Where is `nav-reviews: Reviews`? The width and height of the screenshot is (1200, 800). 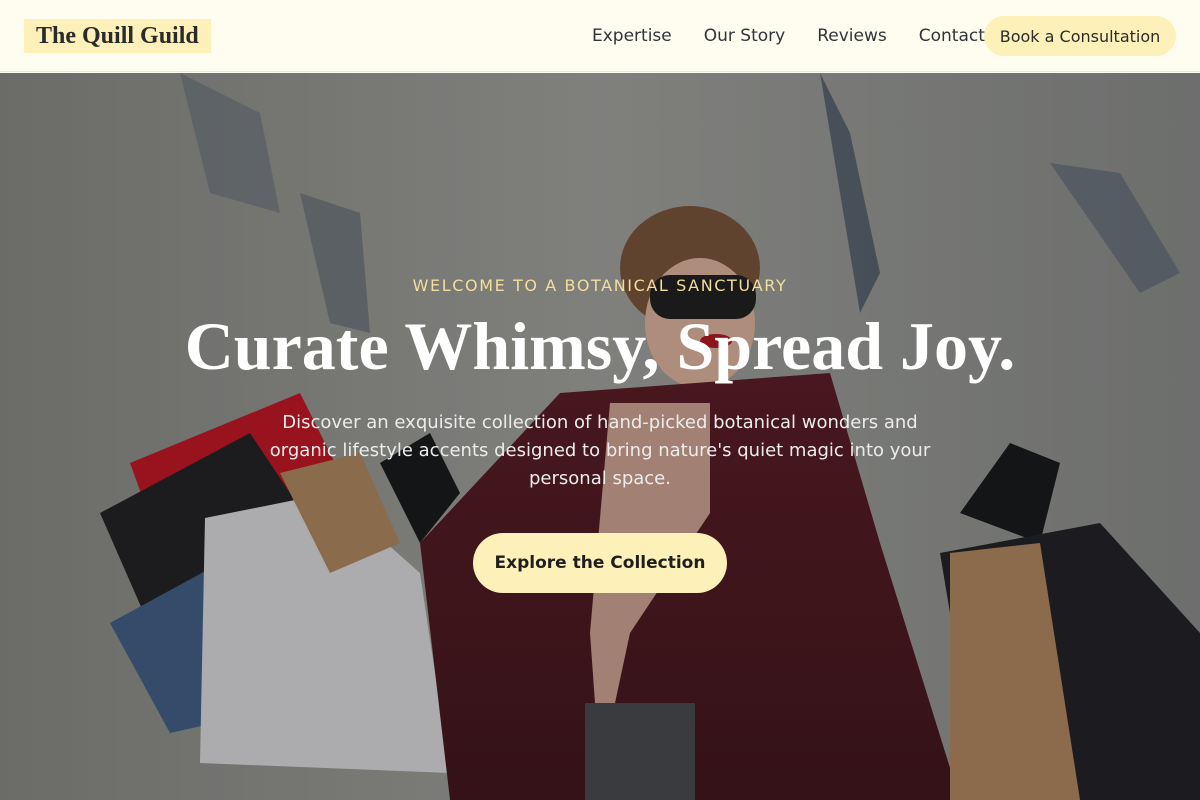 nav-reviews: Reviews is located at coordinates (852, 36).